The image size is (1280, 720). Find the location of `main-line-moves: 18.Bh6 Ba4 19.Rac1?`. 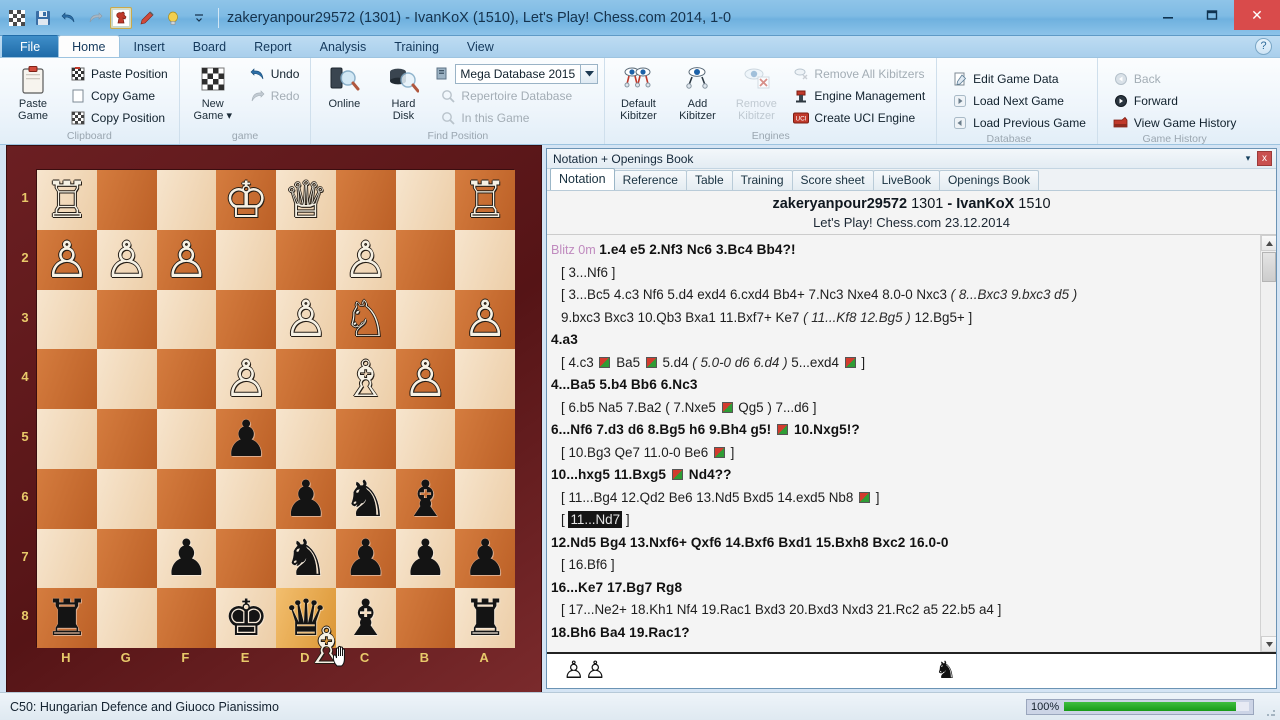

main-line-moves: 18.Bh6 Ba4 19.Rac1? is located at coordinates (620, 632).